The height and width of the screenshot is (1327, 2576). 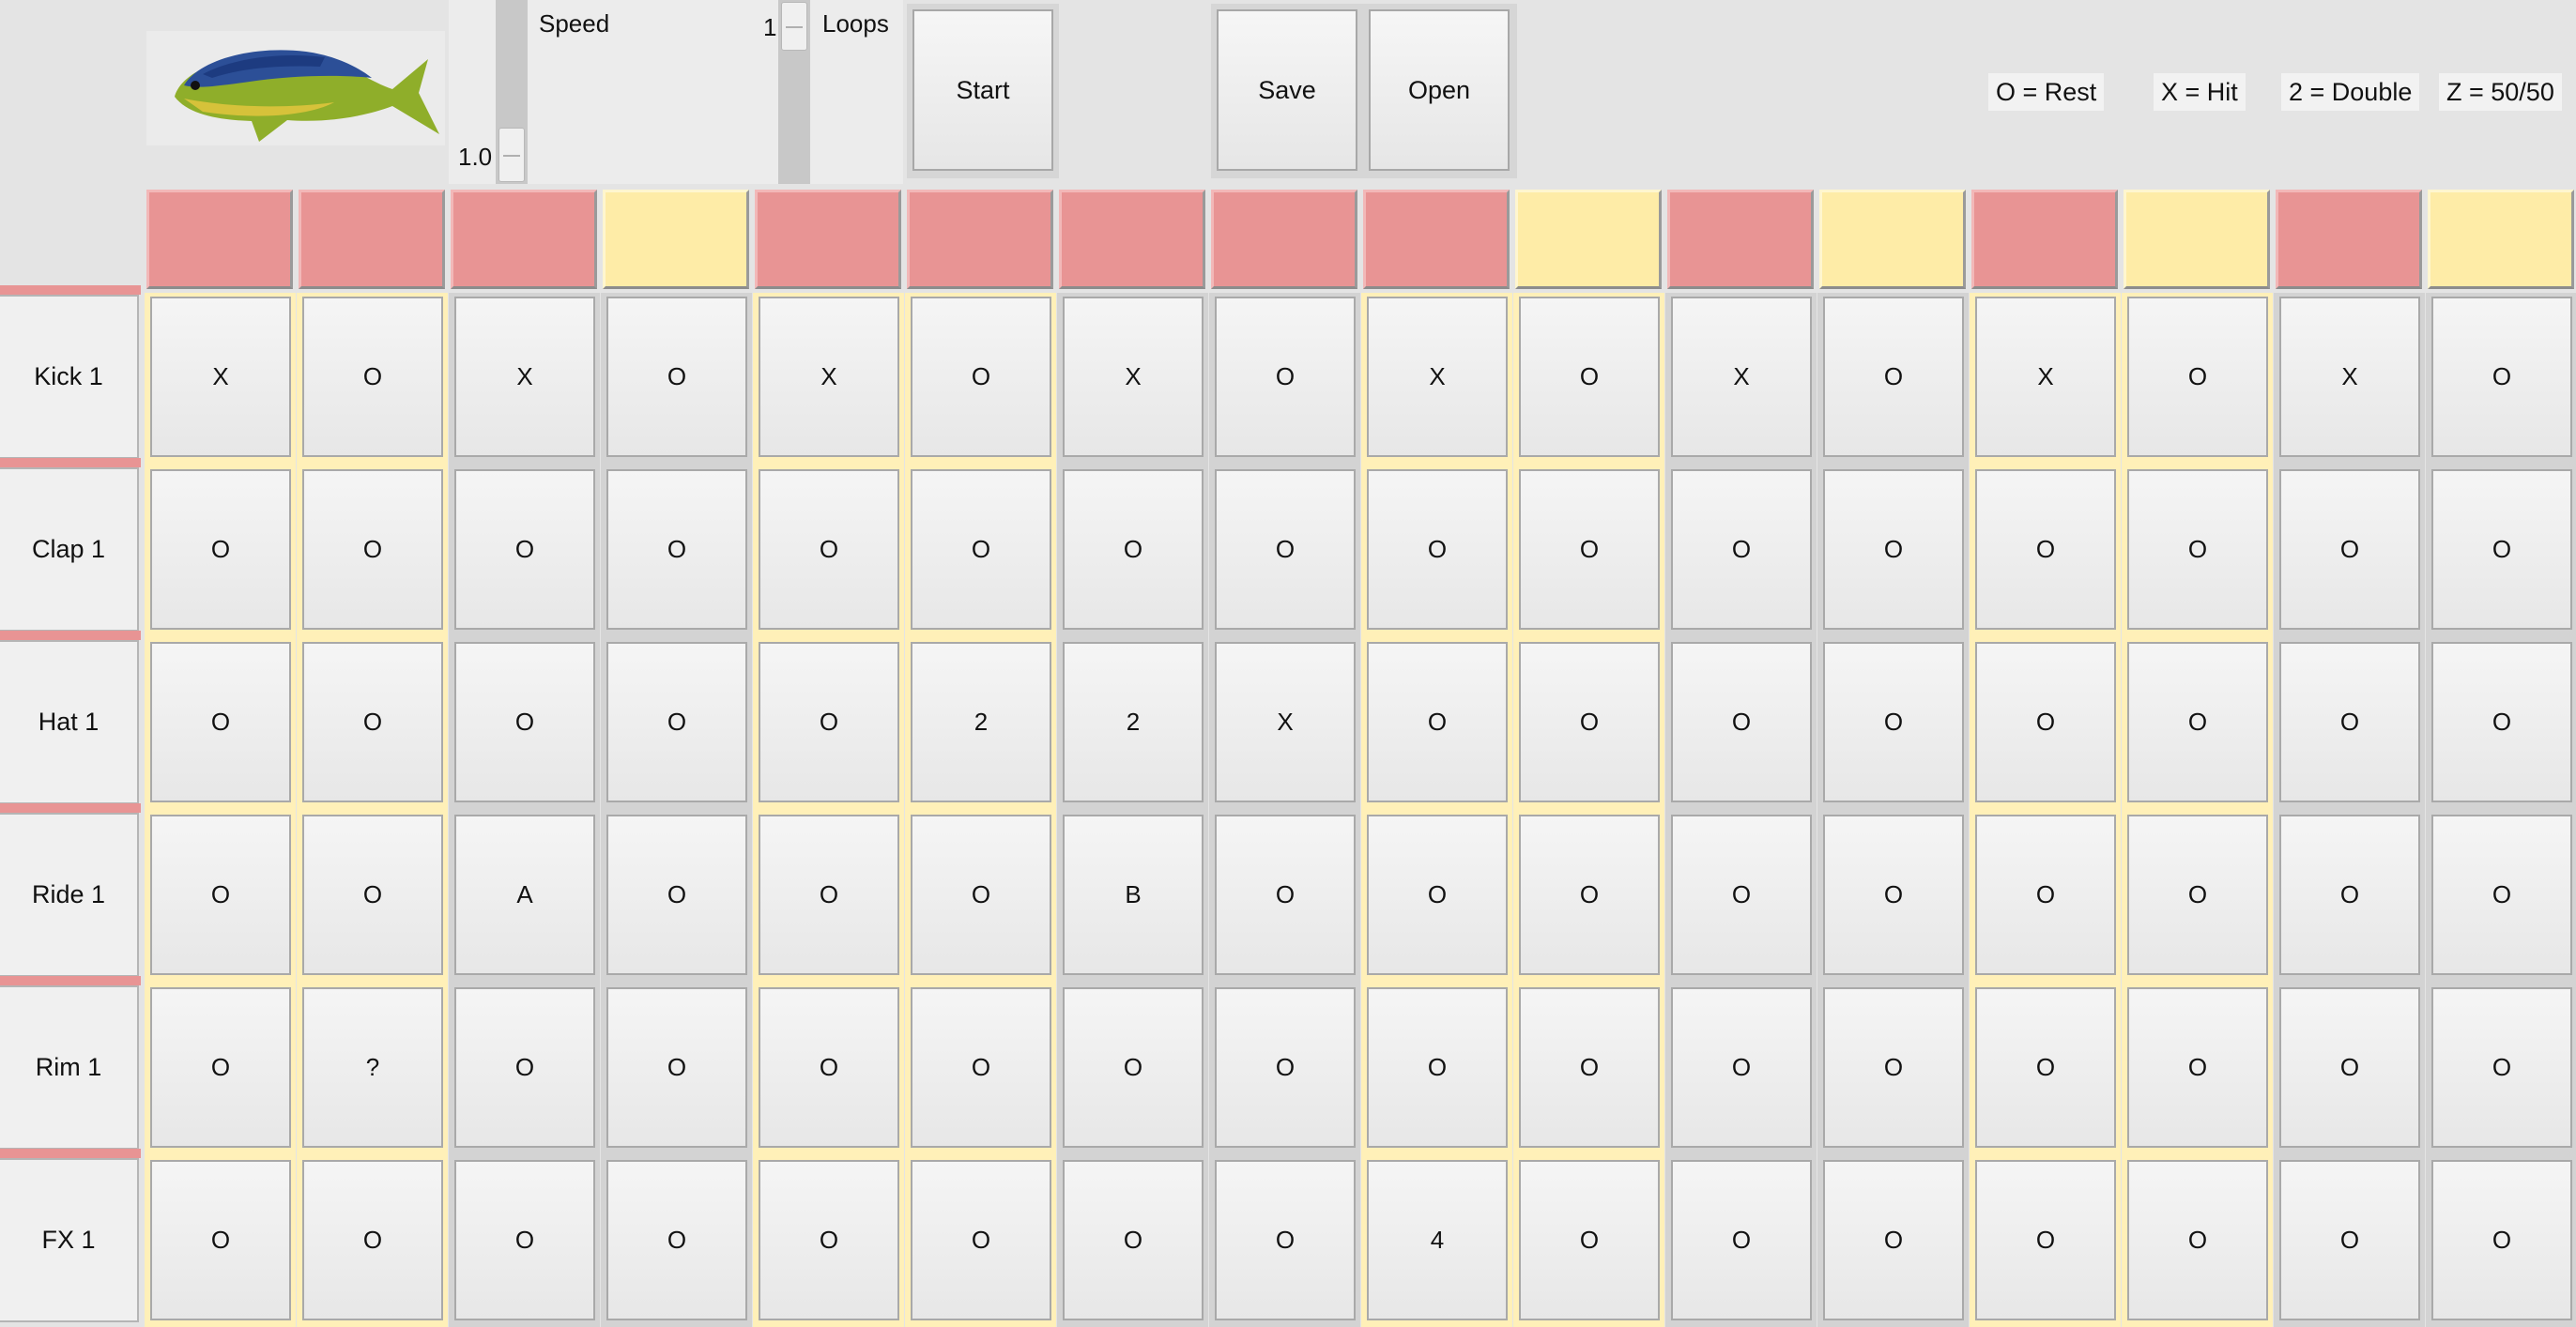 I want to click on track-label: Ride 1, so click(x=69, y=895).